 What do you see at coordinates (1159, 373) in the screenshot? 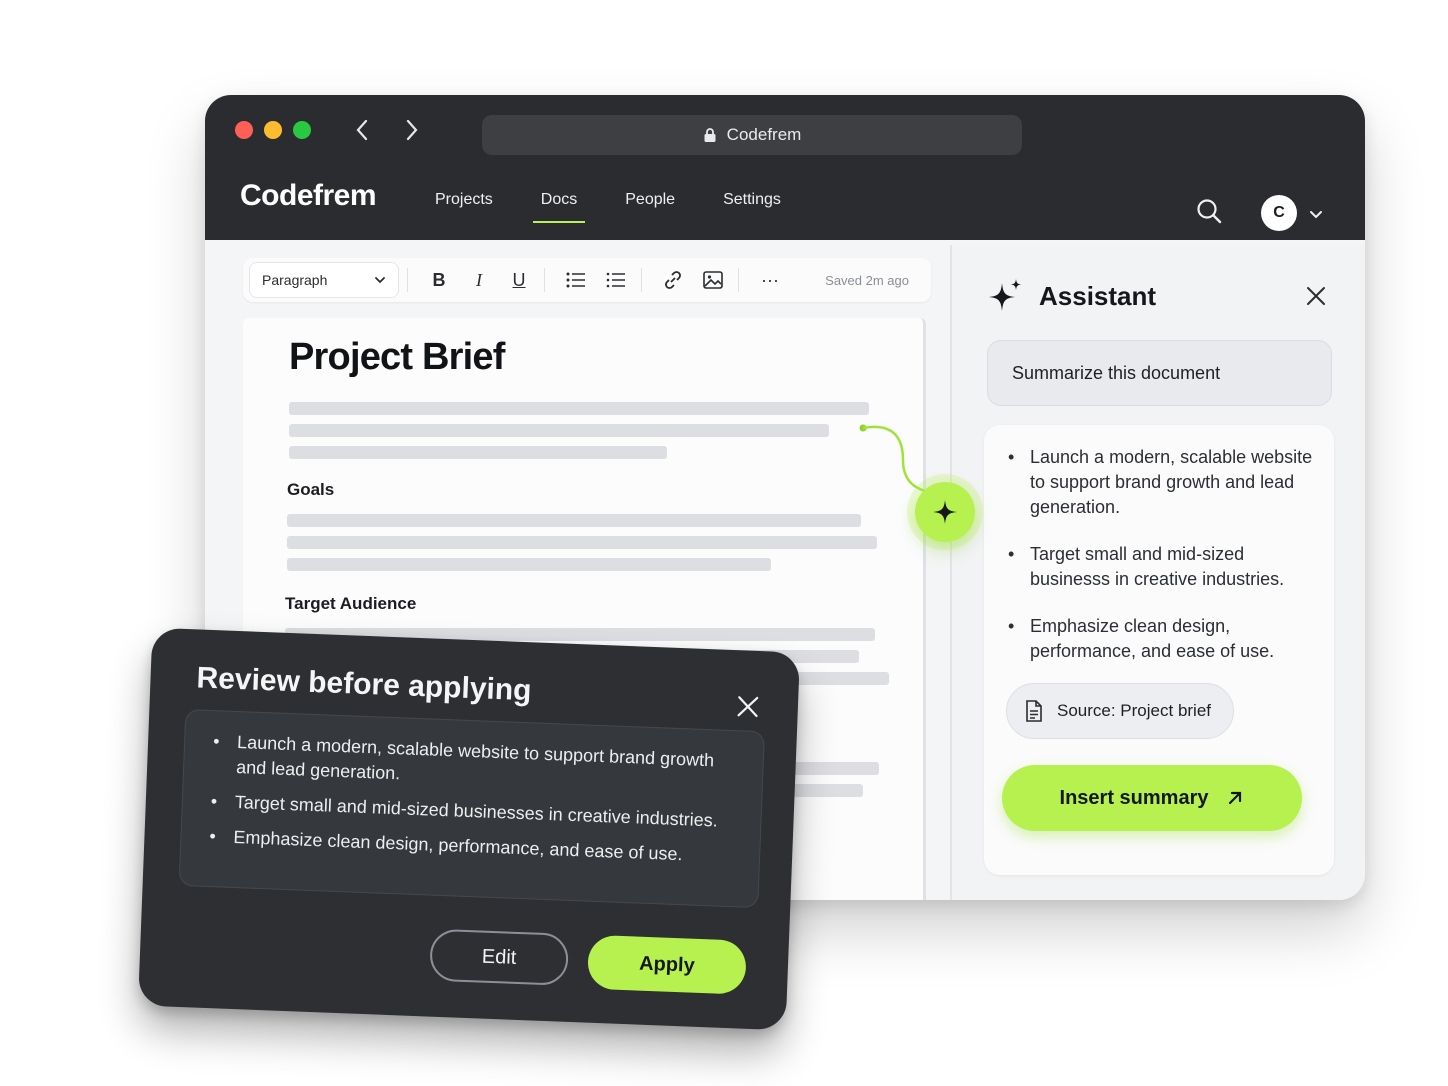
I see `prompt-message: Summarize this document` at bounding box center [1159, 373].